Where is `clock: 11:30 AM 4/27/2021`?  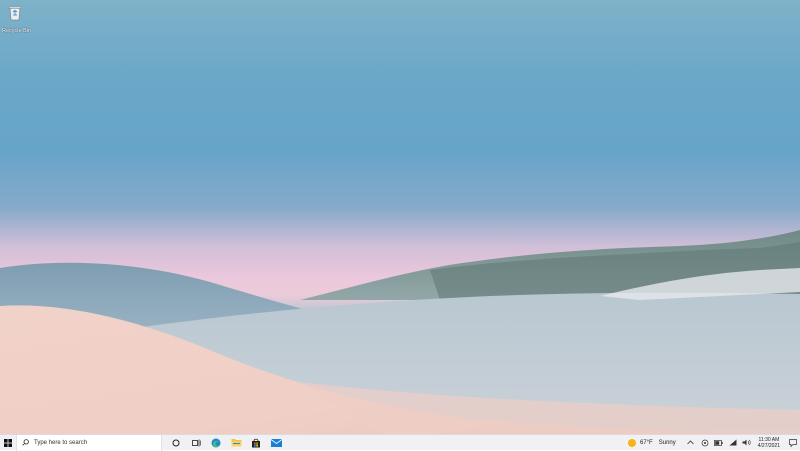 clock: 11:30 AM 4/27/2021 is located at coordinates (769, 443).